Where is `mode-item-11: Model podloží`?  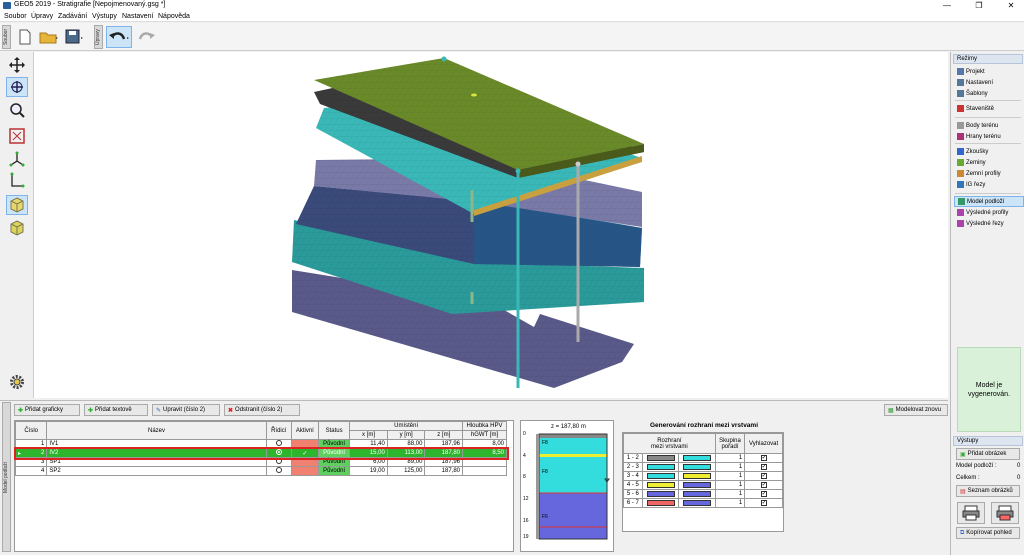
mode-item-11: Model podloží is located at coordinates (989, 201).